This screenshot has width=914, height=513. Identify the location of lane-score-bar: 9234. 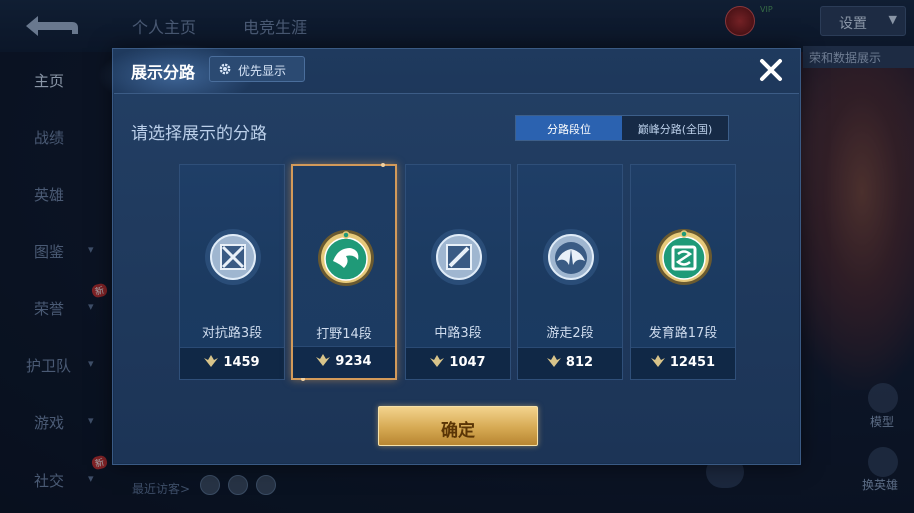
(344, 362).